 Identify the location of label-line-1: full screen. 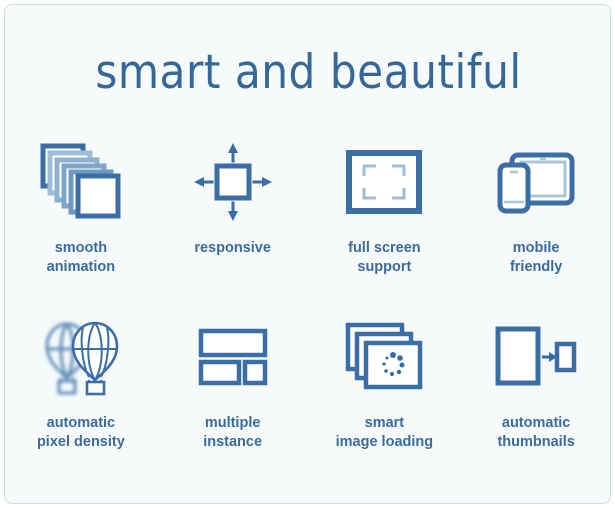
(384, 248).